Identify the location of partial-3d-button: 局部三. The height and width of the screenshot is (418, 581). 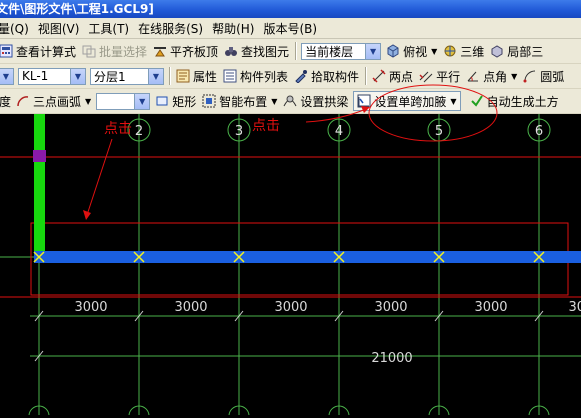
(516, 51).